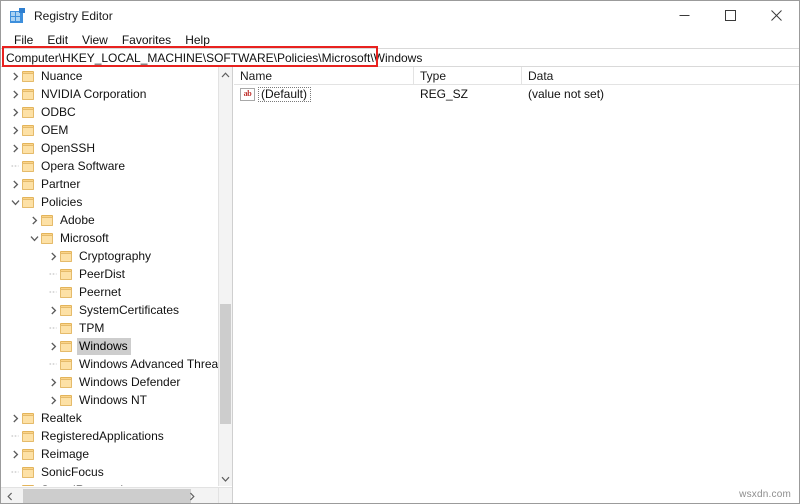 The height and width of the screenshot is (504, 800). I want to click on tree-item-registeredapplications: RegisteredApplications, so click(110, 436).